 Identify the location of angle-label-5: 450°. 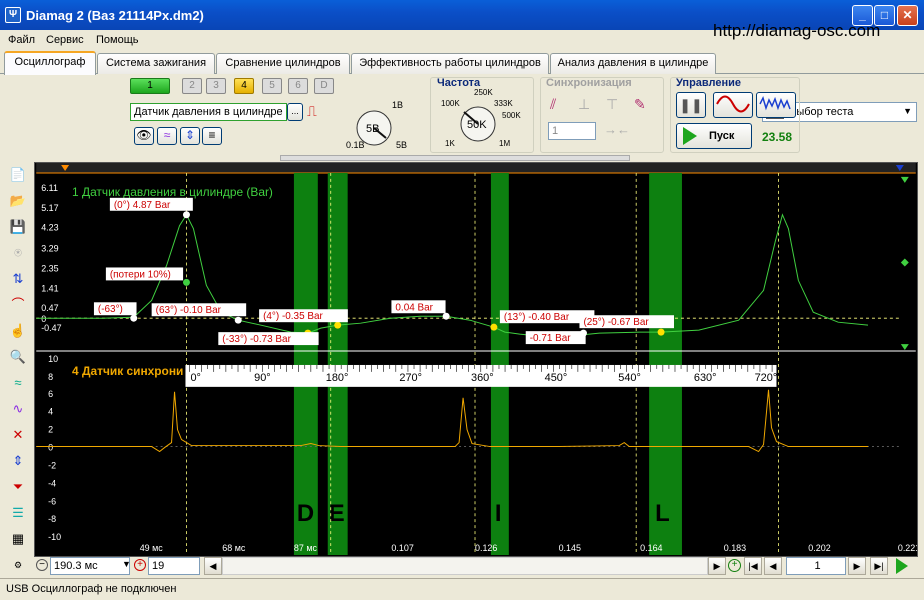
(556, 378).